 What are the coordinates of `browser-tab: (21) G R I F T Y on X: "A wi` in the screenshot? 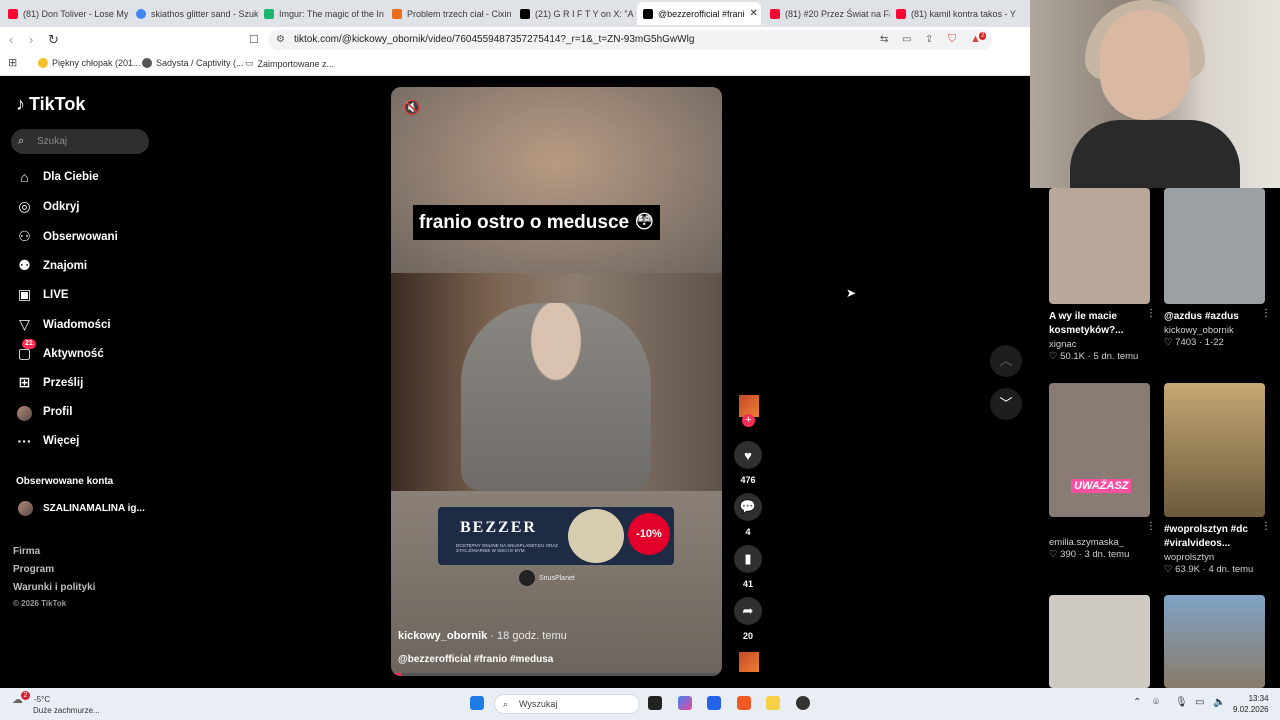 It's located at (575, 13).